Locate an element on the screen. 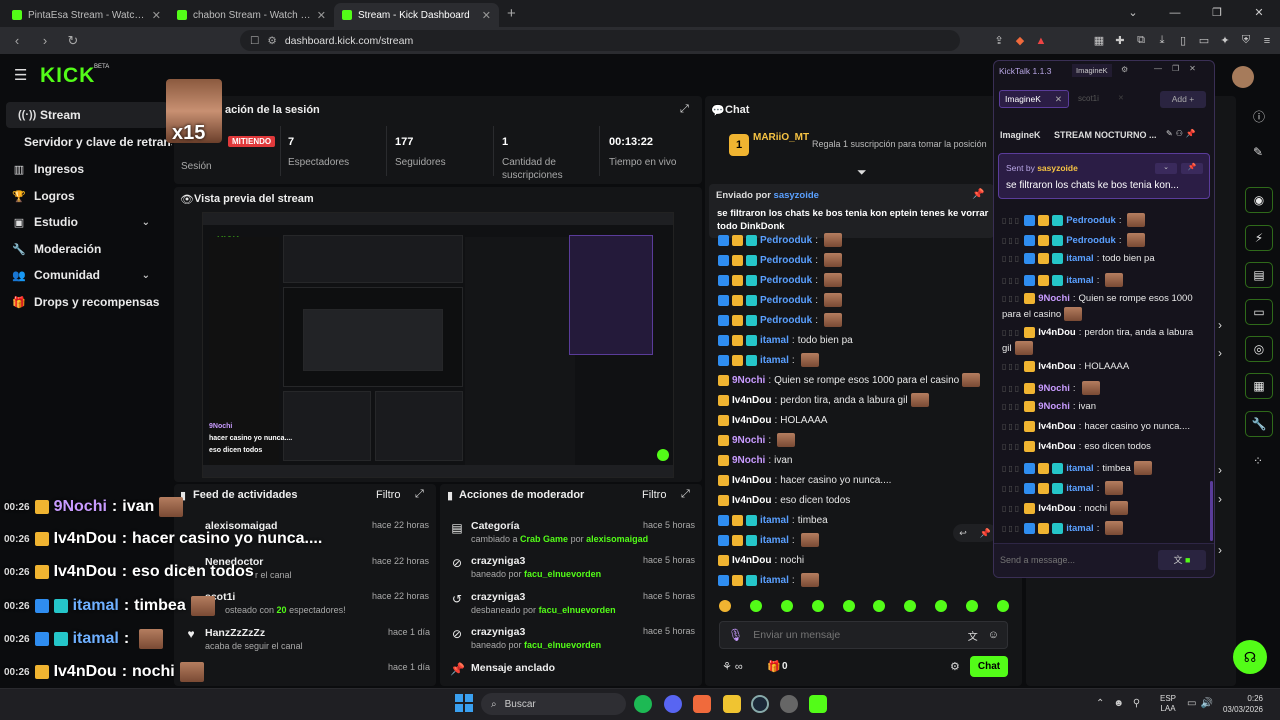  download-icon: ⤓ is located at coordinates (1162, 40).